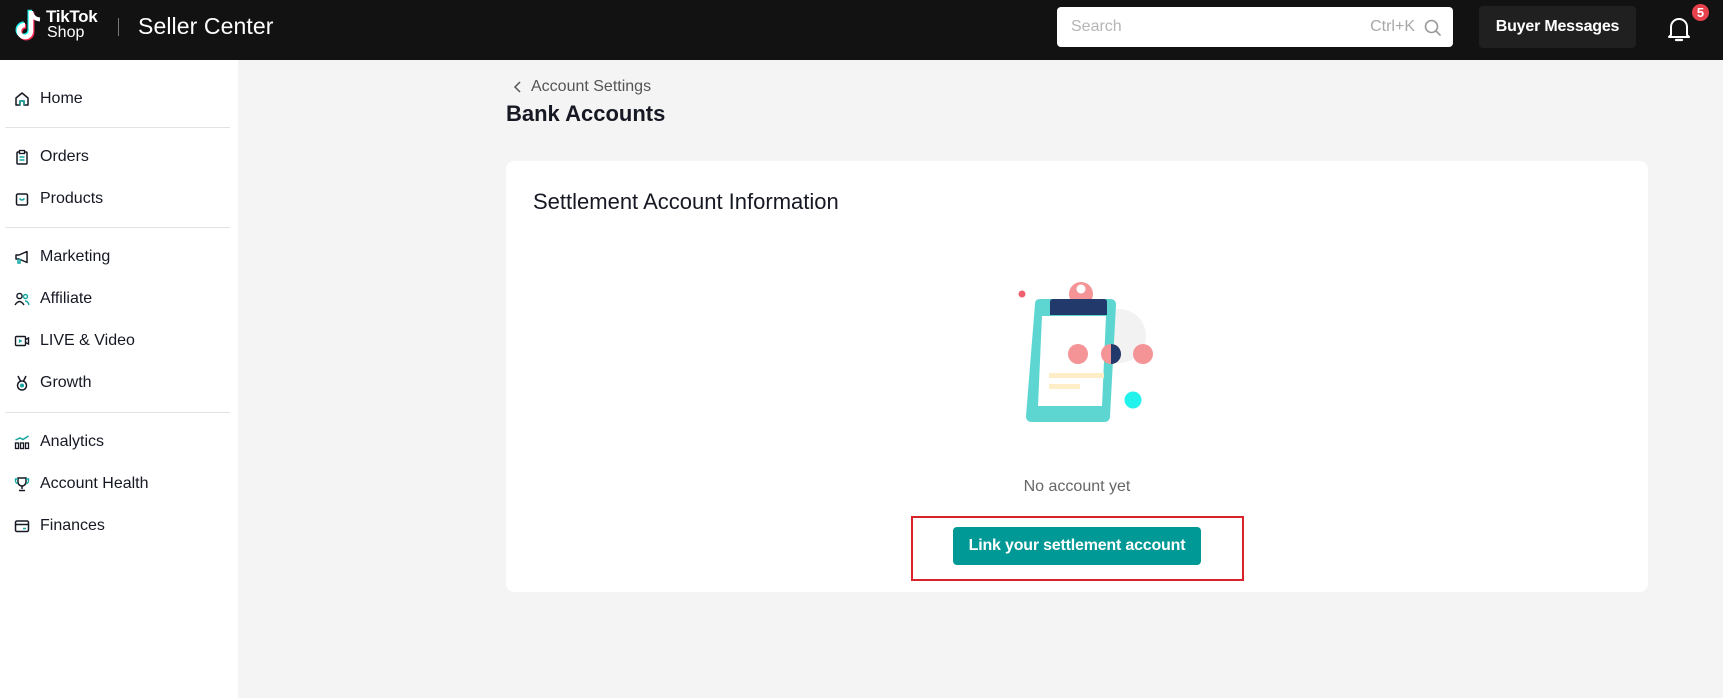  Describe the element at coordinates (119, 526) in the screenshot. I see `sidebar-item-finances: Finances` at that location.